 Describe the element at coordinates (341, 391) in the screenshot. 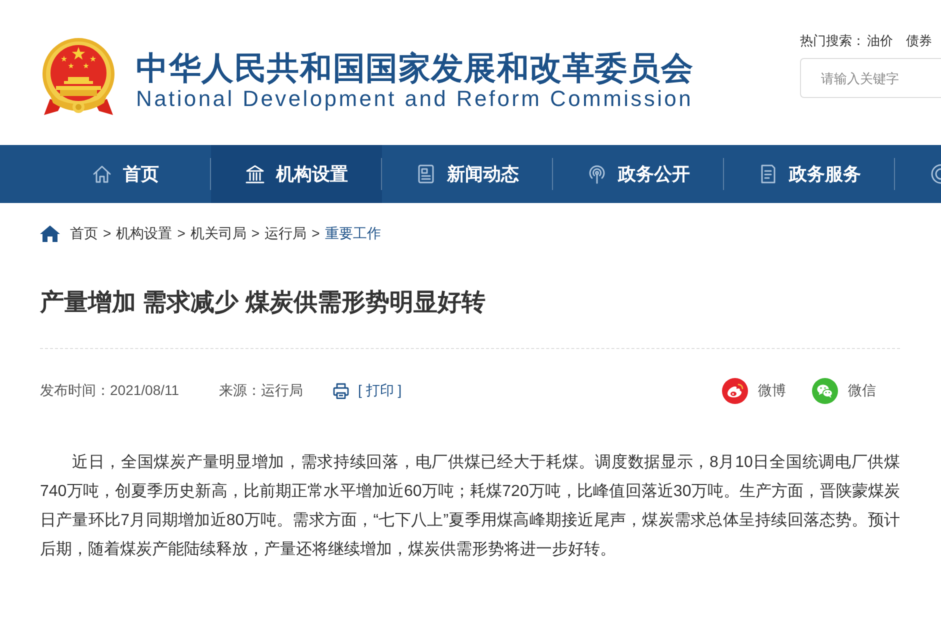

I see `printer-icon` at that location.